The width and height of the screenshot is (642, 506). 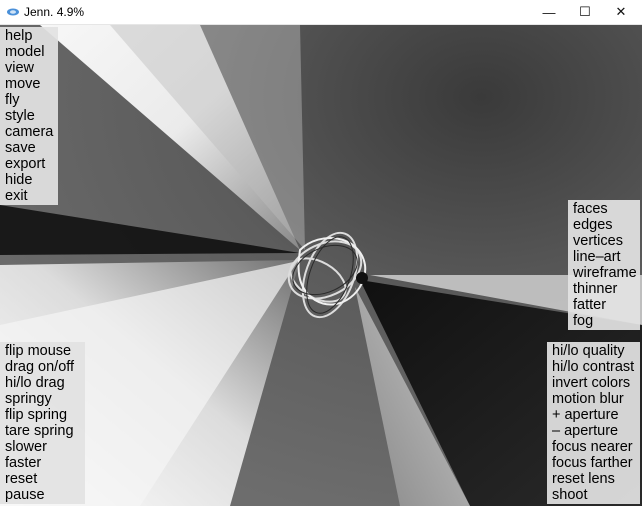 What do you see at coordinates (594, 447) in the screenshot?
I see `menu-item-focus-nearer: focus nearer` at bounding box center [594, 447].